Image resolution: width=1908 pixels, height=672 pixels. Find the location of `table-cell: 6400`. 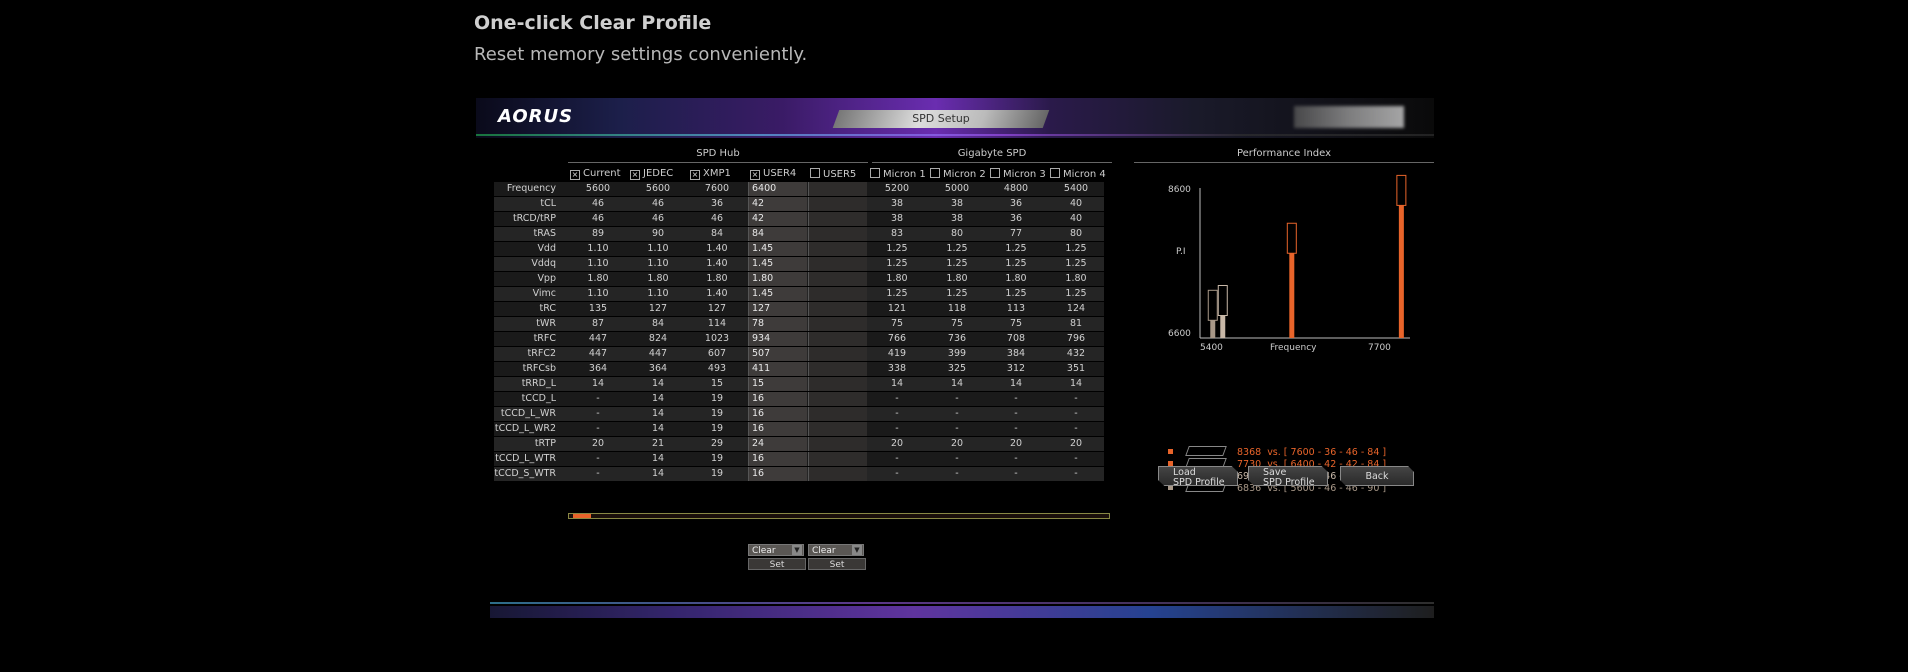

table-cell: 6400 is located at coordinates (764, 188).